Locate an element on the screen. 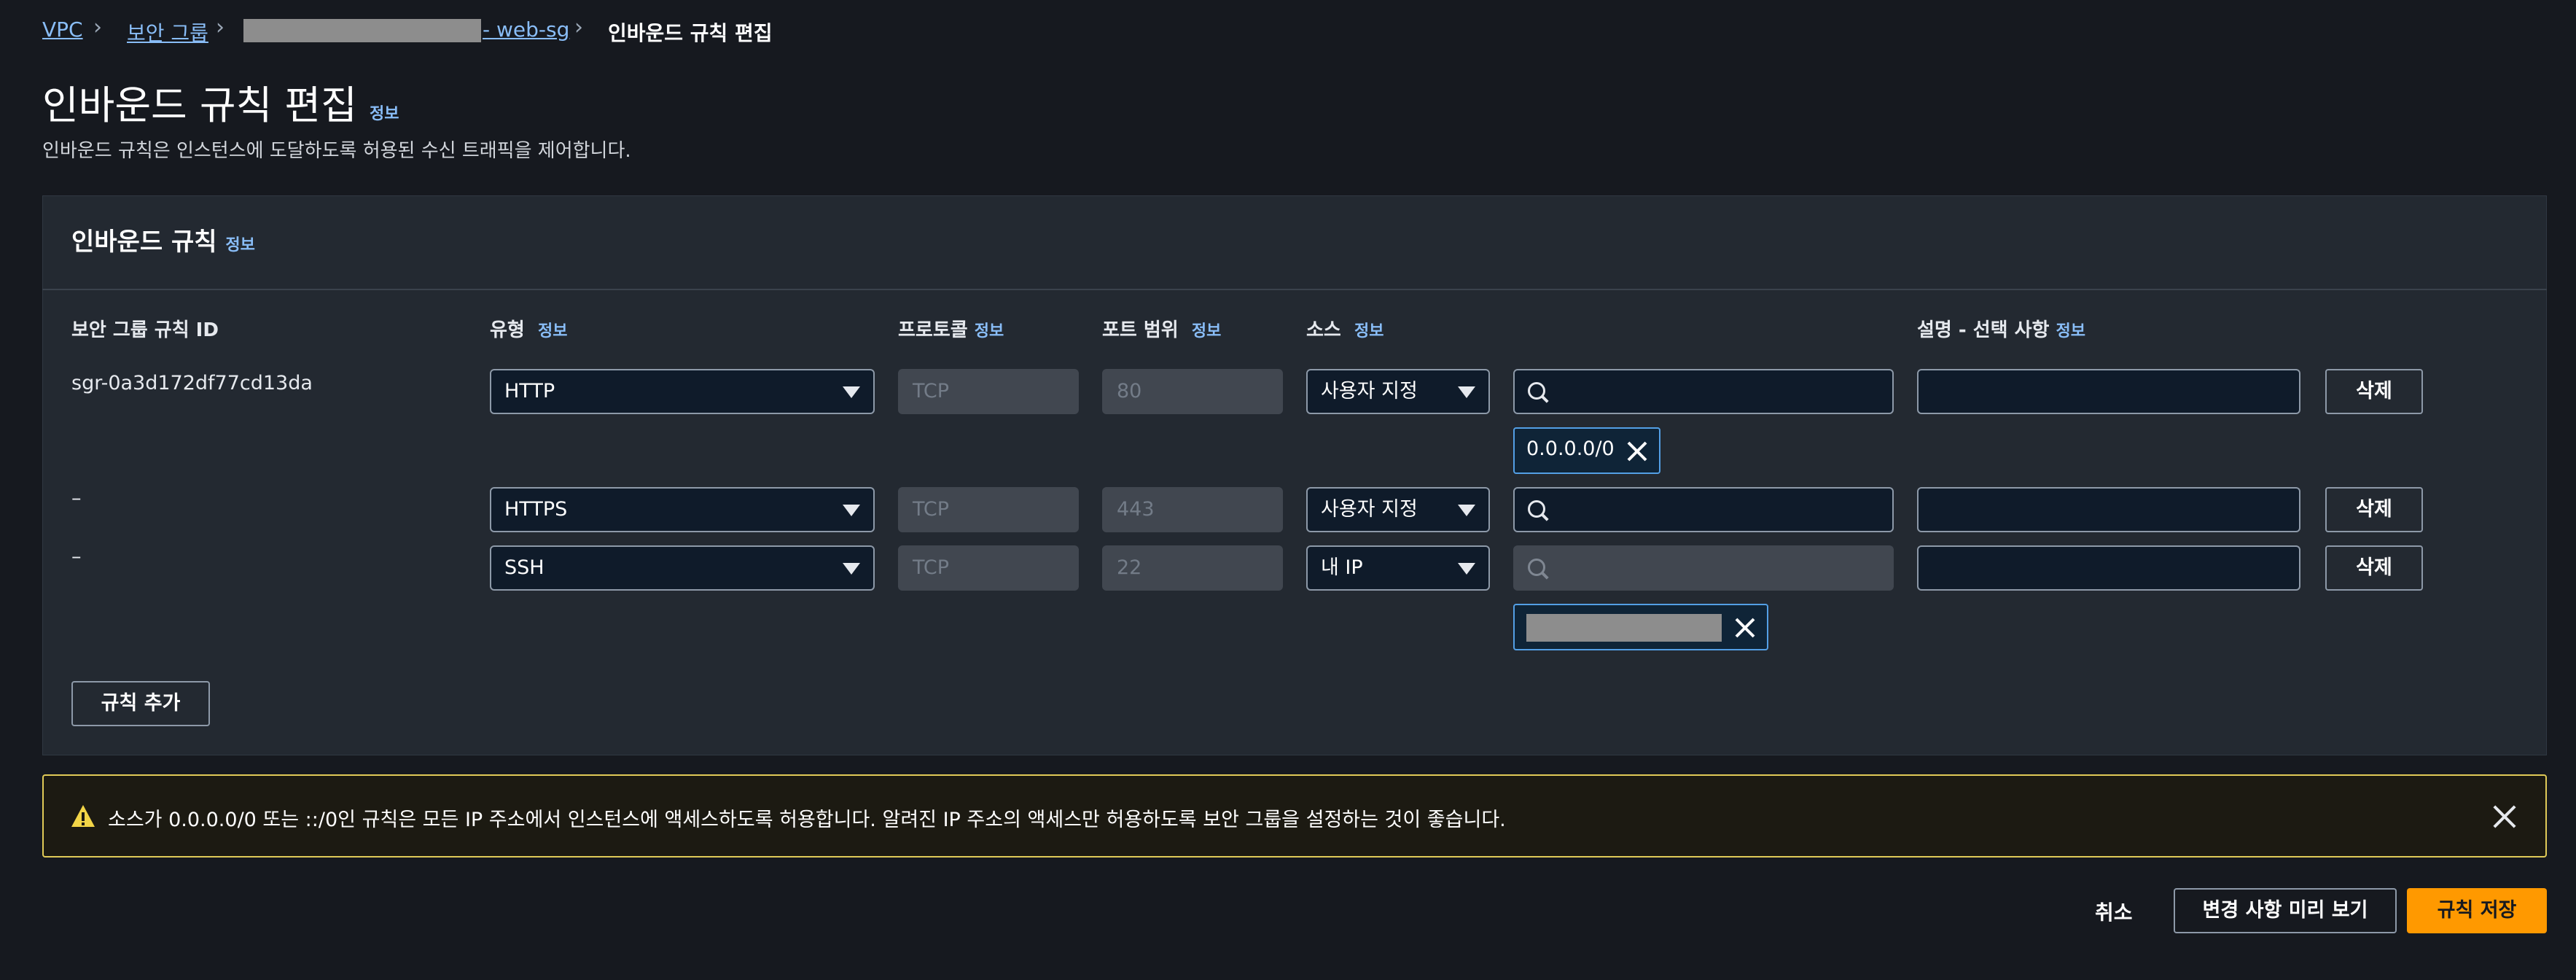 The width and height of the screenshot is (2576, 980). source-value: 내 IP is located at coordinates (1342, 567).